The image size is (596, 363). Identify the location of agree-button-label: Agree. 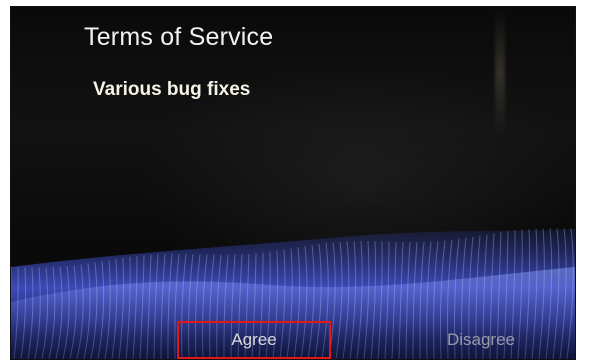
(254, 339).